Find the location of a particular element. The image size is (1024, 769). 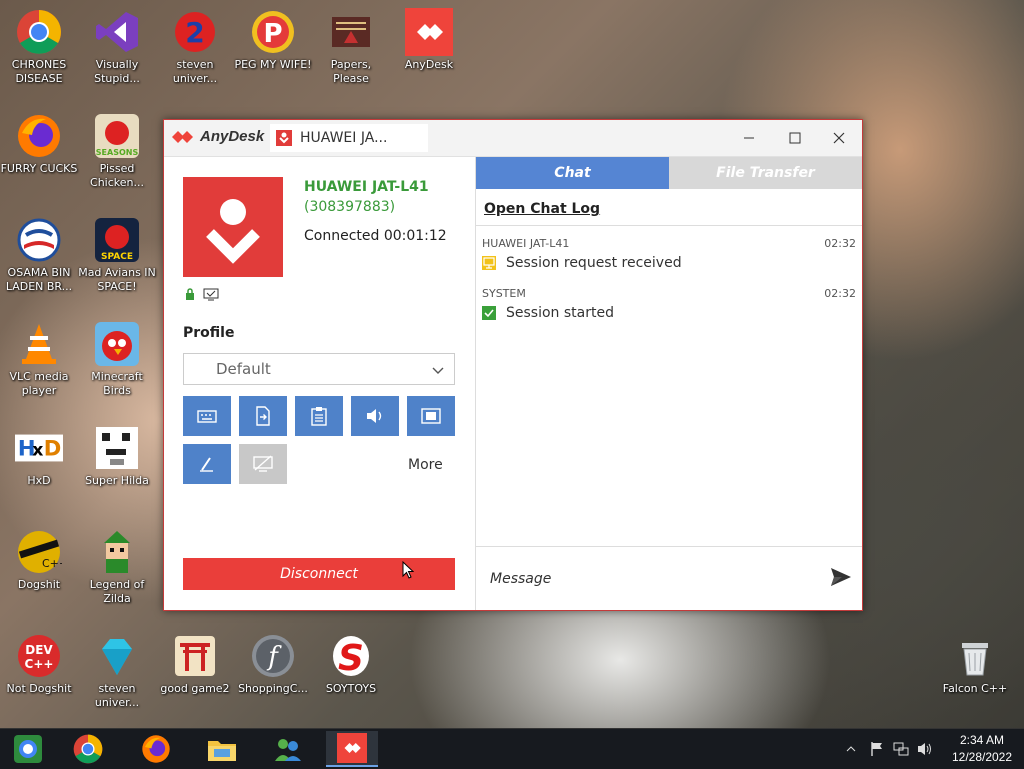

desktop-icon-chrones-disease: CHRONES DISEASE is located at coordinates (39, 47).